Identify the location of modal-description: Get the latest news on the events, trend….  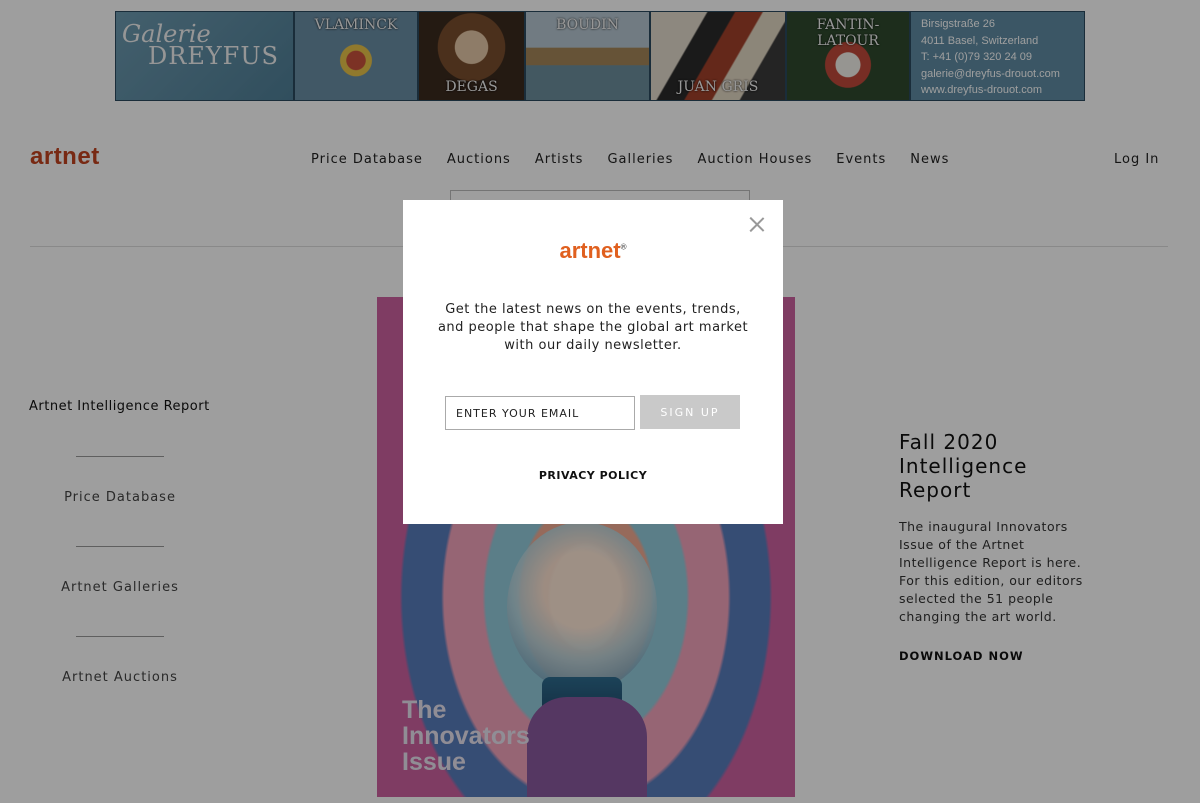
(593, 327).